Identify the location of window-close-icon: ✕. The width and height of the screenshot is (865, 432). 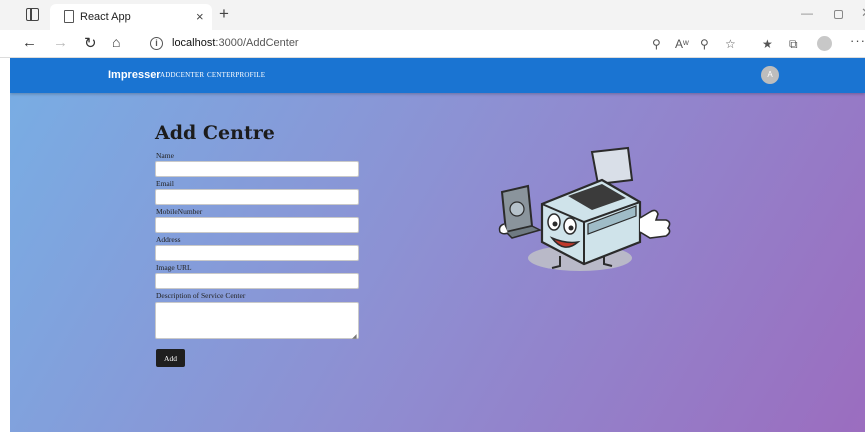
(863, 13).